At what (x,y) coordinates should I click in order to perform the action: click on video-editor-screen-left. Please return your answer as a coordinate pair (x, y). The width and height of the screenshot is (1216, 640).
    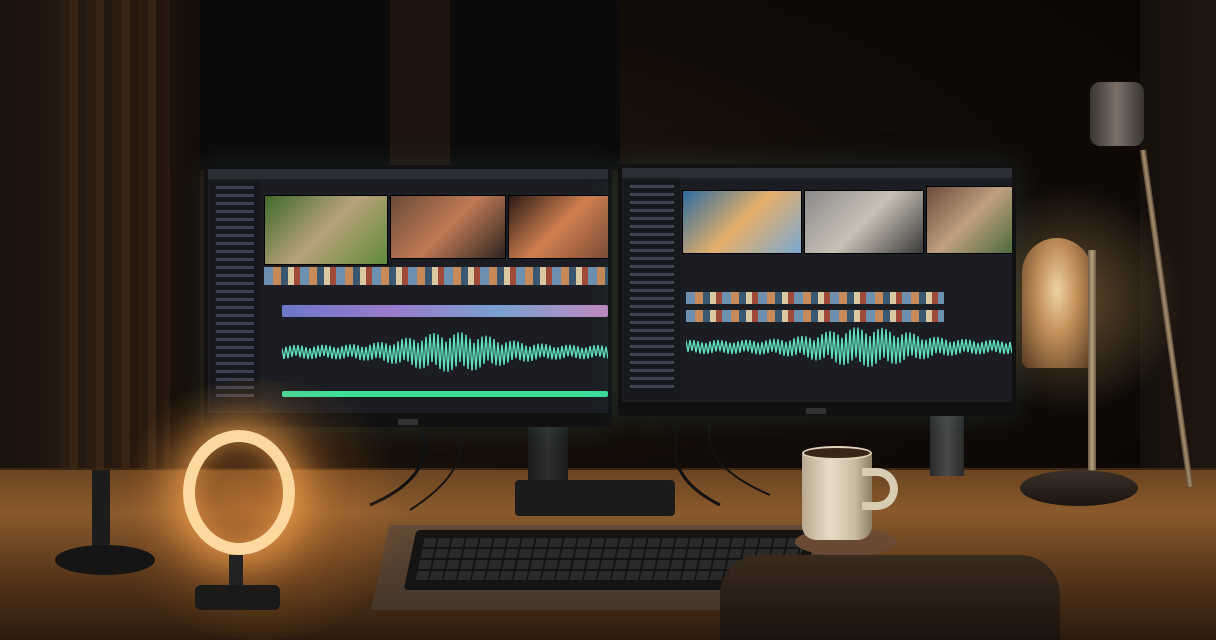
    Looking at the image, I should click on (408, 291).